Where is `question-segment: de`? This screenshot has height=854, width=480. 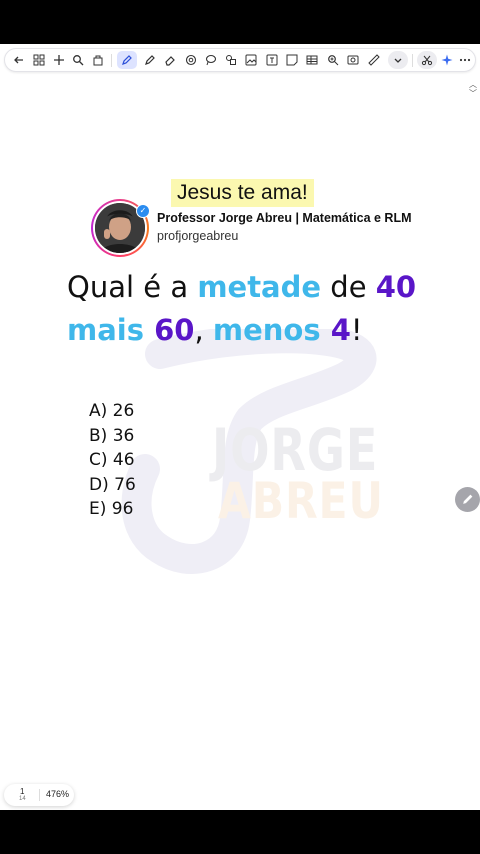 question-segment: de is located at coordinates (348, 287).